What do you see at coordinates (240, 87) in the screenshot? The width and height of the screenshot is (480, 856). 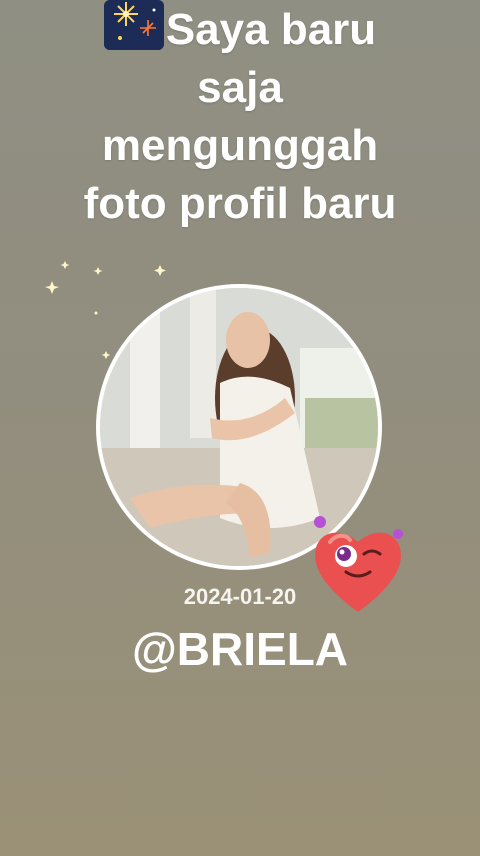 I see `headline-line-2: saja` at bounding box center [240, 87].